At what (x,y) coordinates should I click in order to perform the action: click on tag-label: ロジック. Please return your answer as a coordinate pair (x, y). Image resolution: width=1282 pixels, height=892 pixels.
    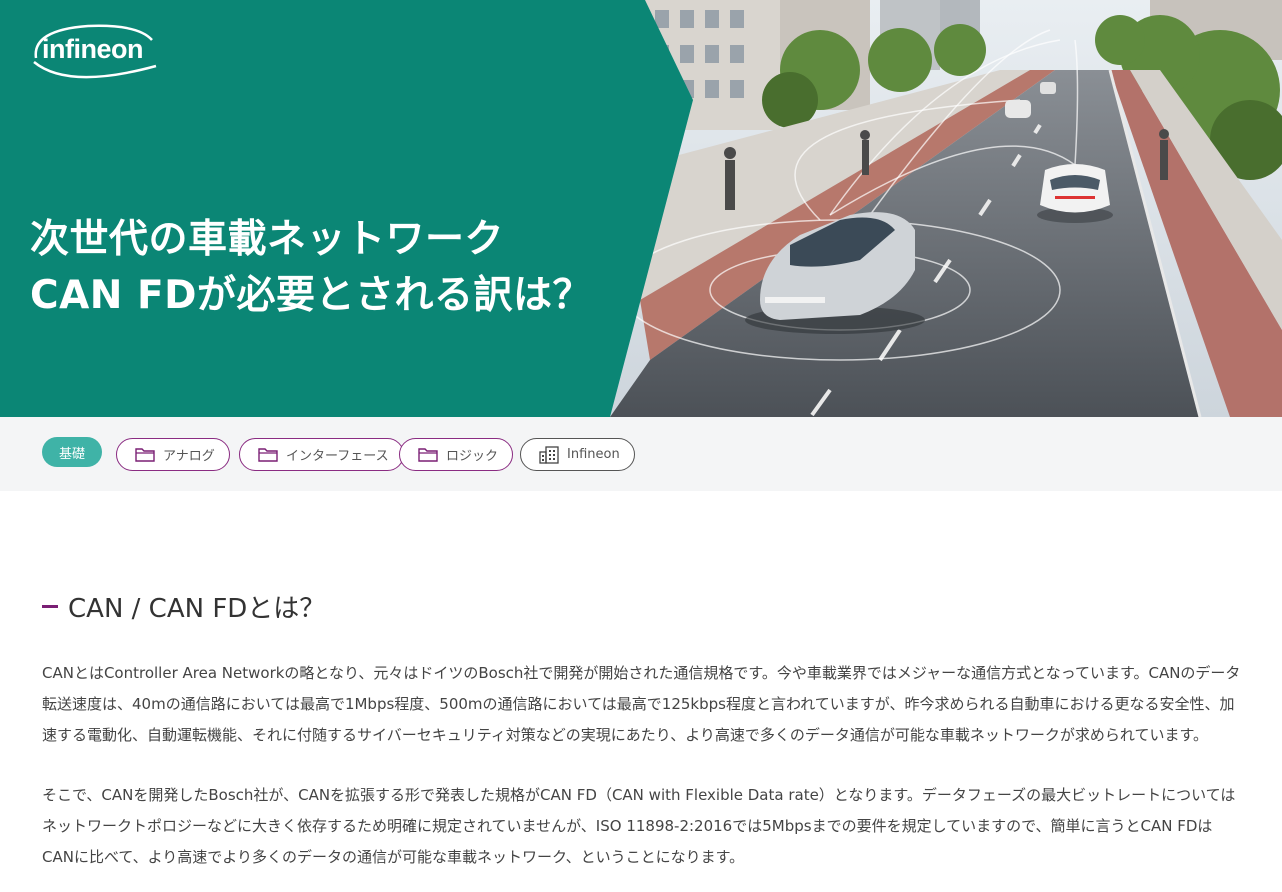
    Looking at the image, I should click on (472, 456).